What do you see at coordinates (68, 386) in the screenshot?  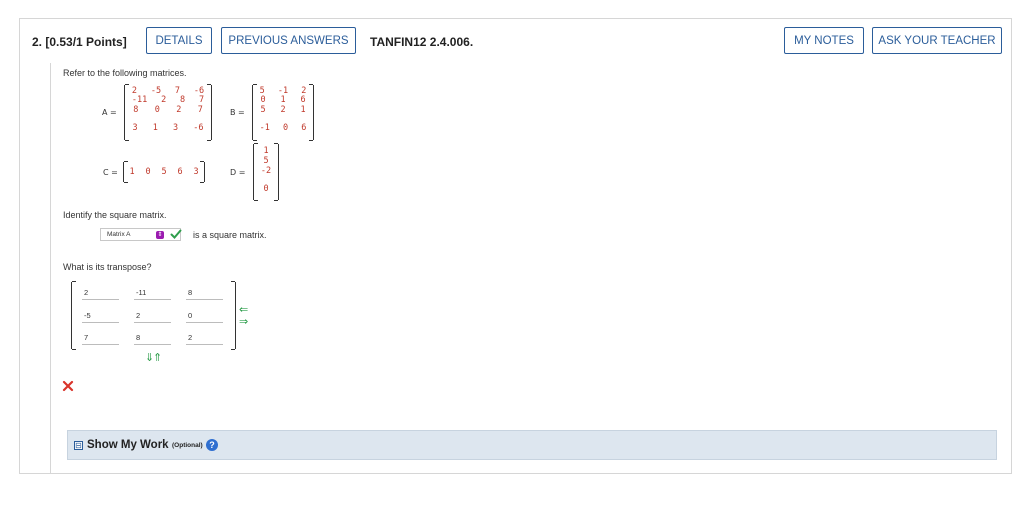 I see `incorrect-x-icon` at bounding box center [68, 386].